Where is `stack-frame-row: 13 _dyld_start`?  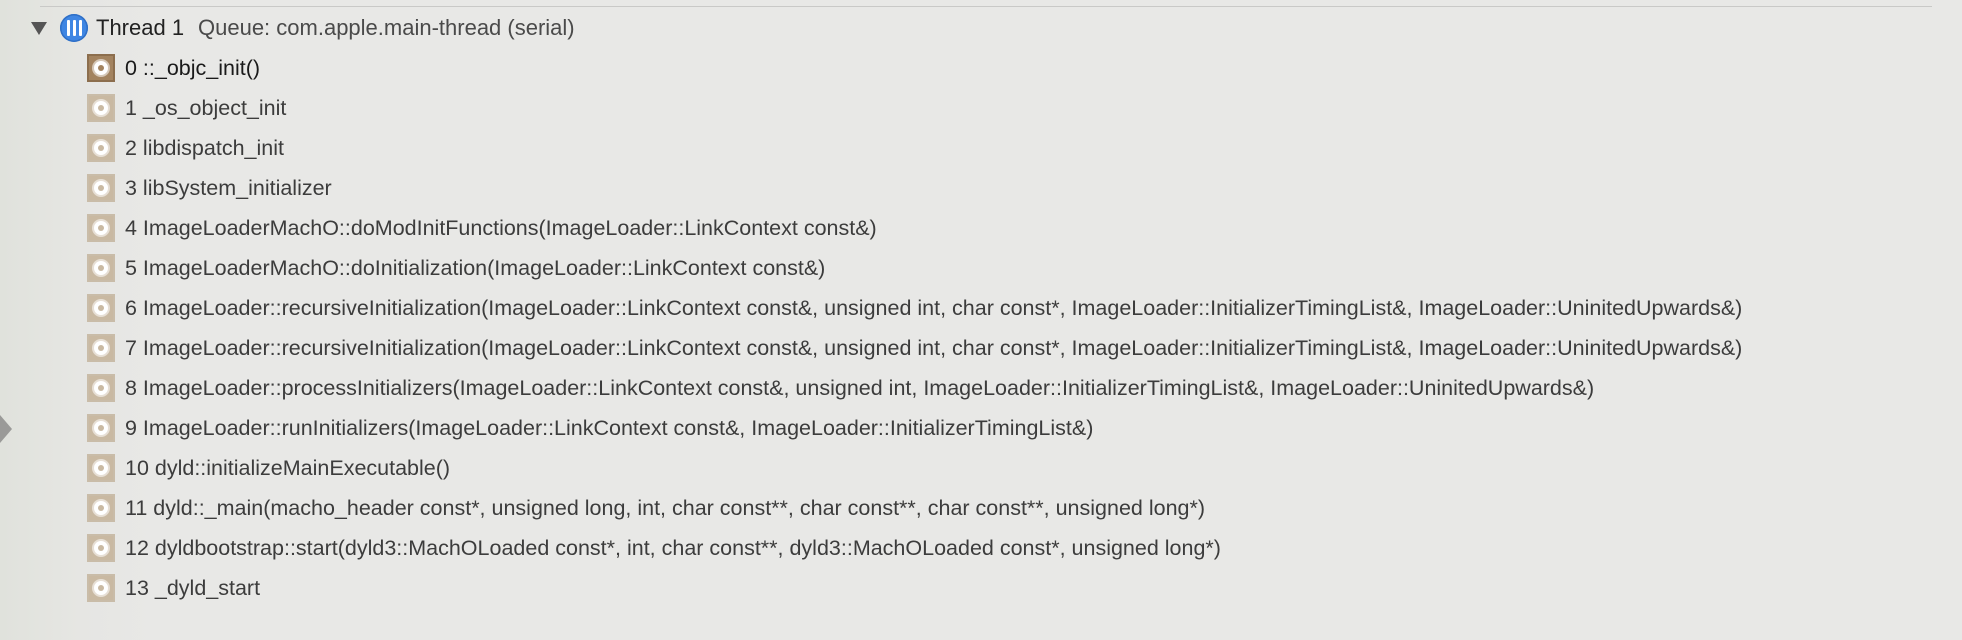 stack-frame-row: 13 _dyld_start is located at coordinates (981, 592).